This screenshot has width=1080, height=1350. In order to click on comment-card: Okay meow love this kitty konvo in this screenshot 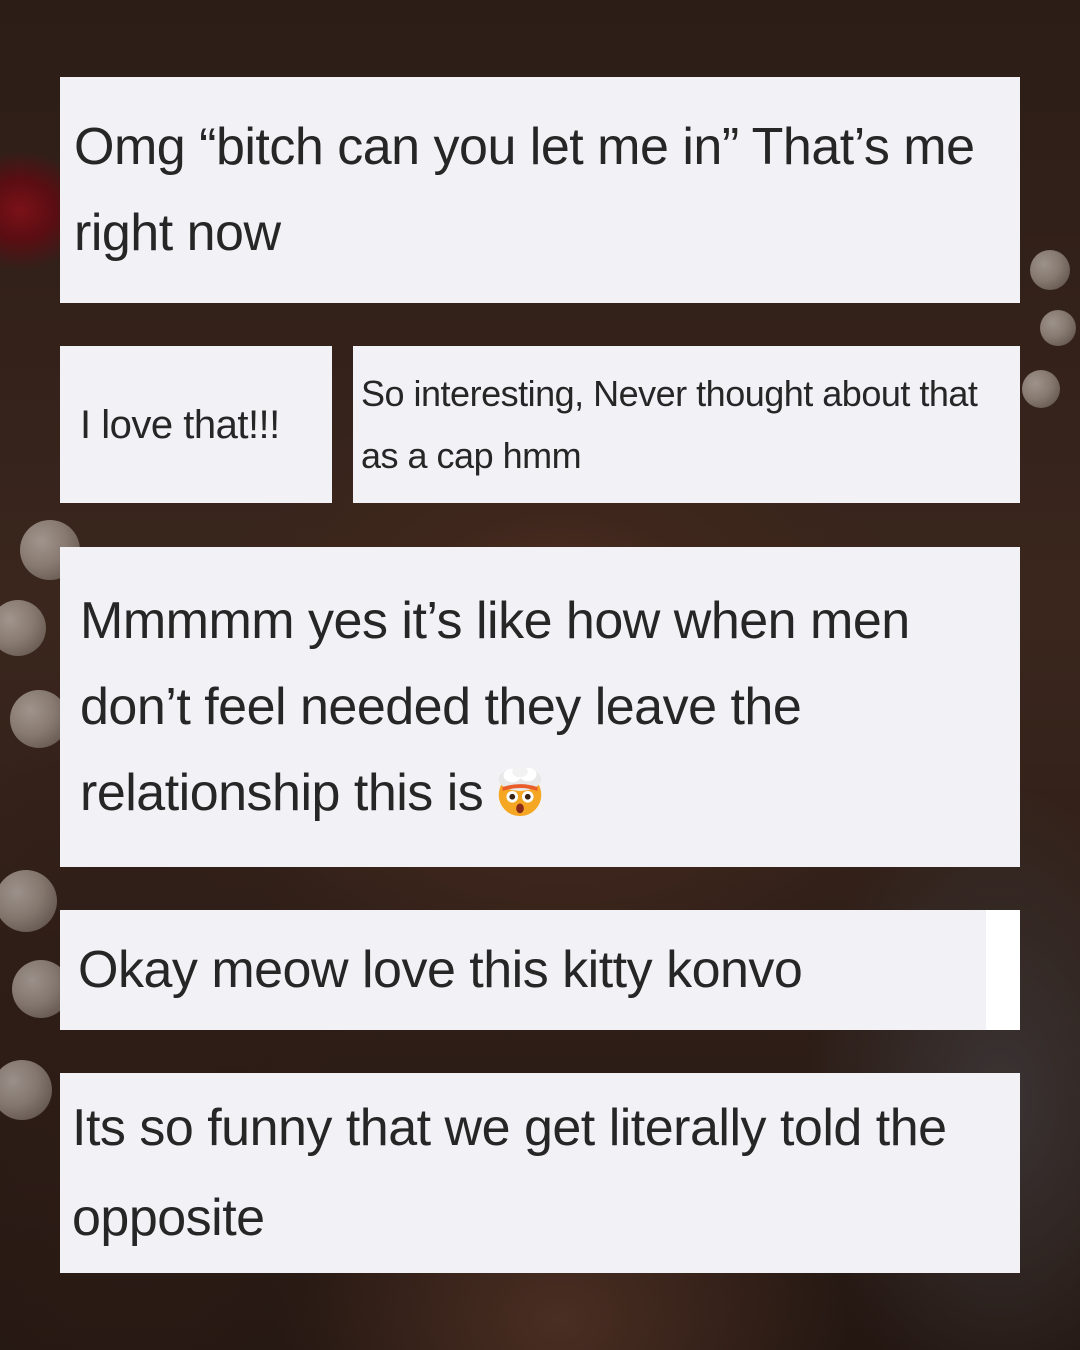, I will do `click(540, 970)`.